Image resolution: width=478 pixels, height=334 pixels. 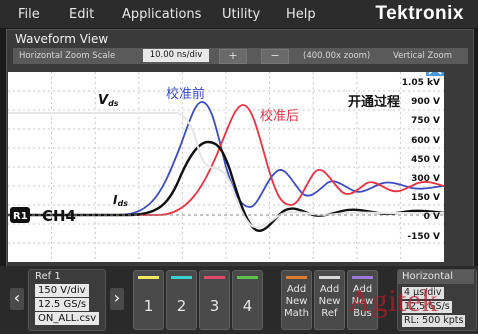 I want to click on add-new-math-button: Add New Math, so click(x=296, y=300).